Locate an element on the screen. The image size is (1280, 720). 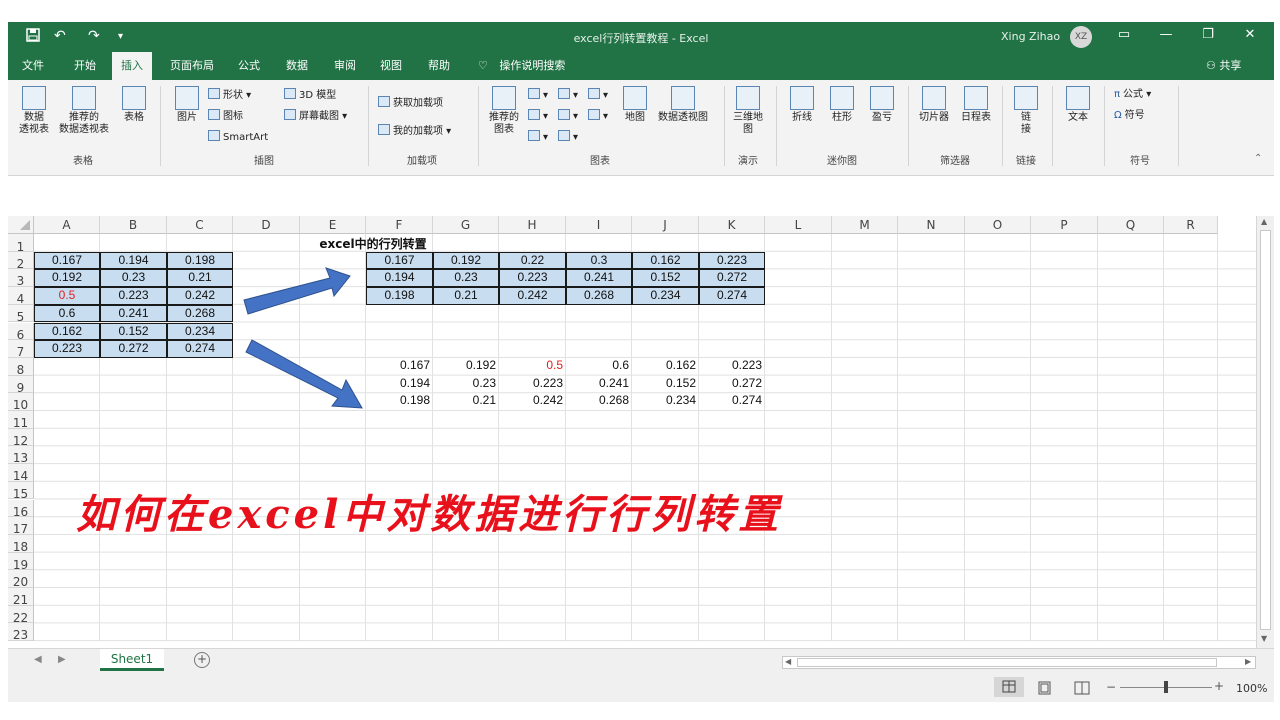
sheet-tab: Sheet1 is located at coordinates (132, 660).